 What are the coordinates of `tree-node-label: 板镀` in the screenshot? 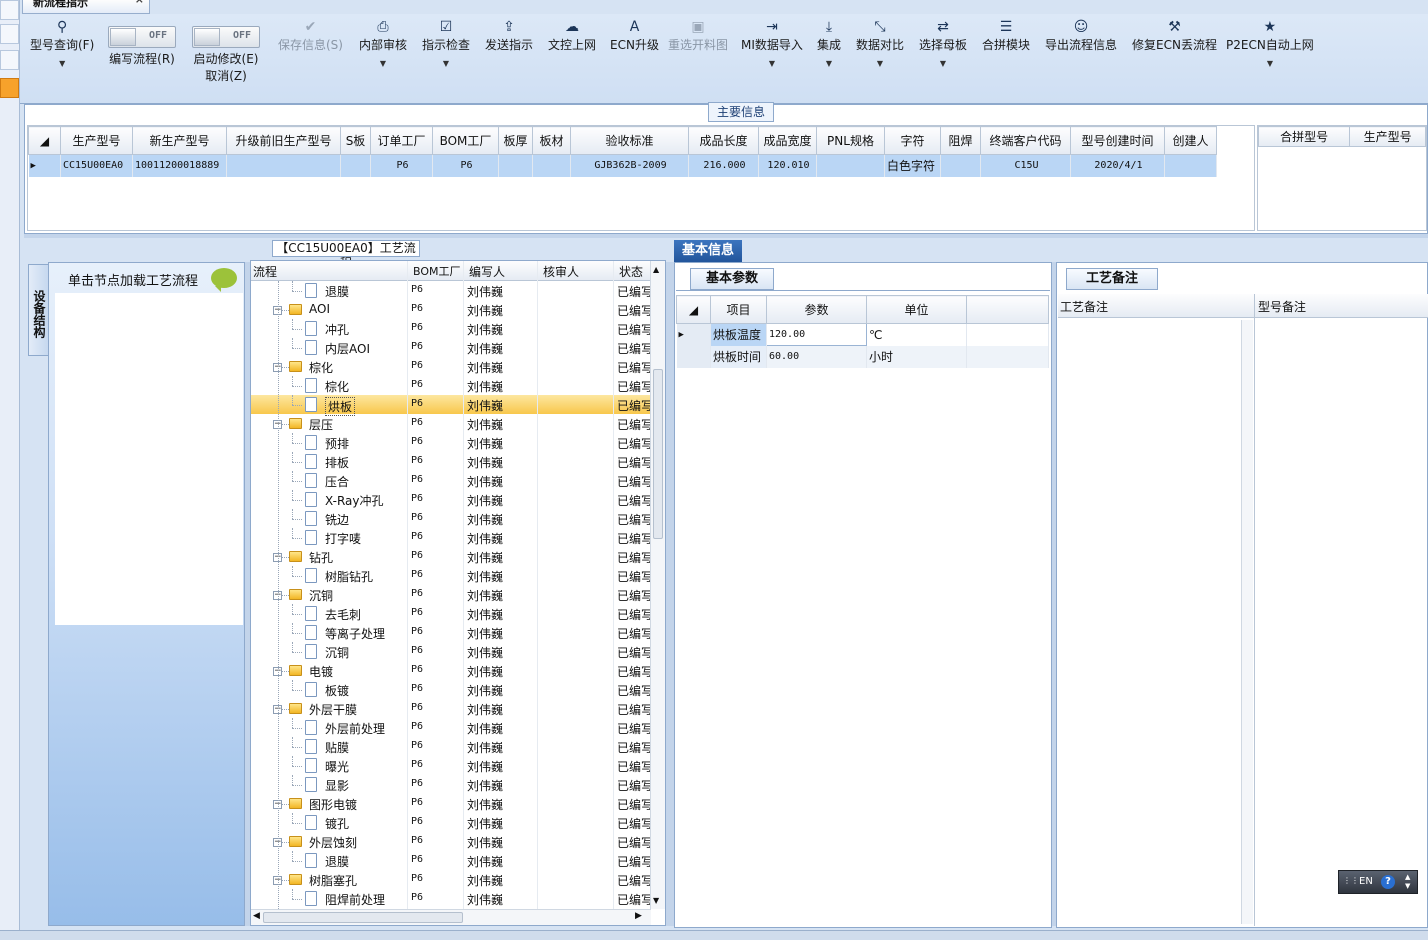 It's located at (337, 690).